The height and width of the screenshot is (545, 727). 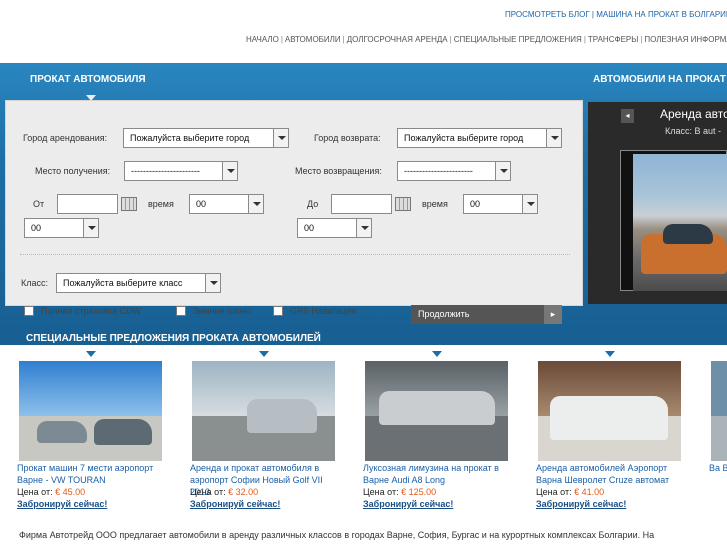 What do you see at coordinates (206, 138) in the screenshot?
I see `pickup-city-select: Пожалуйста выберите город` at bounding box center [206, 138].